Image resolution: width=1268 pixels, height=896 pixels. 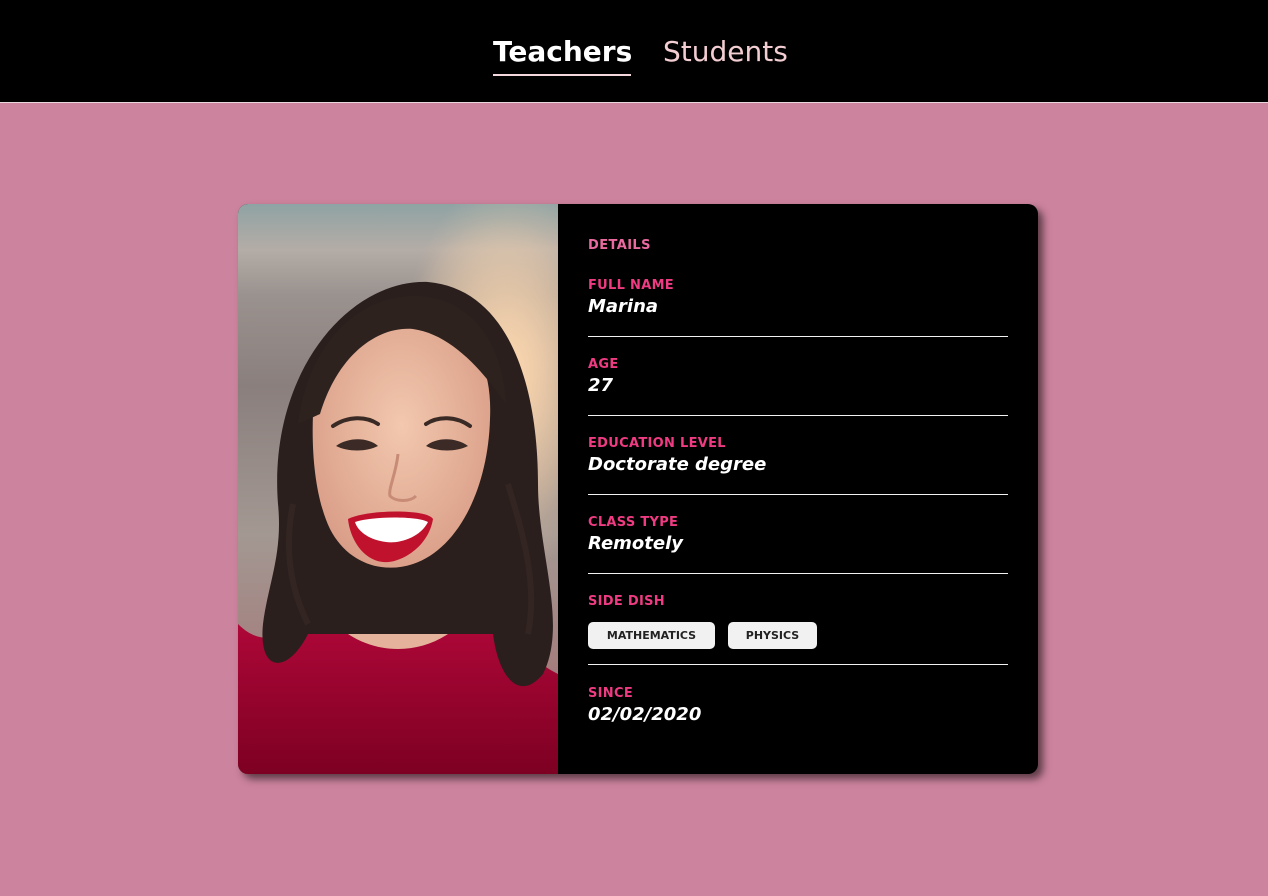 What do you see at coordinates (677, 464) in the screenshot?
I see `education-value: Doctorate degree` at bounding box center [677, 464].